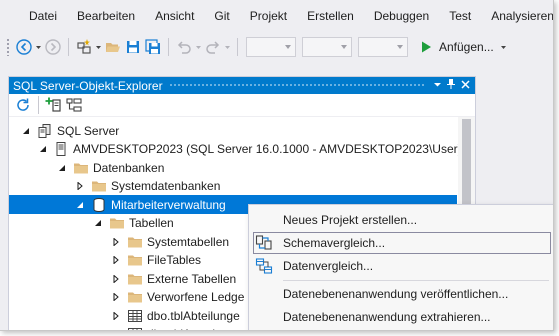 Image resolution: width=559 pixels, height=336 pixels. What do you see at coordinates (327, 47) in the screenshot?
I see `solution-platform-dropdown` at bounding box center [327, 47].